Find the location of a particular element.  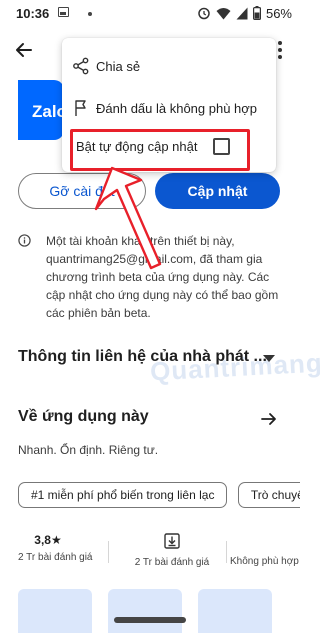

screenshot-carousel is located at coordinates (159, 611).